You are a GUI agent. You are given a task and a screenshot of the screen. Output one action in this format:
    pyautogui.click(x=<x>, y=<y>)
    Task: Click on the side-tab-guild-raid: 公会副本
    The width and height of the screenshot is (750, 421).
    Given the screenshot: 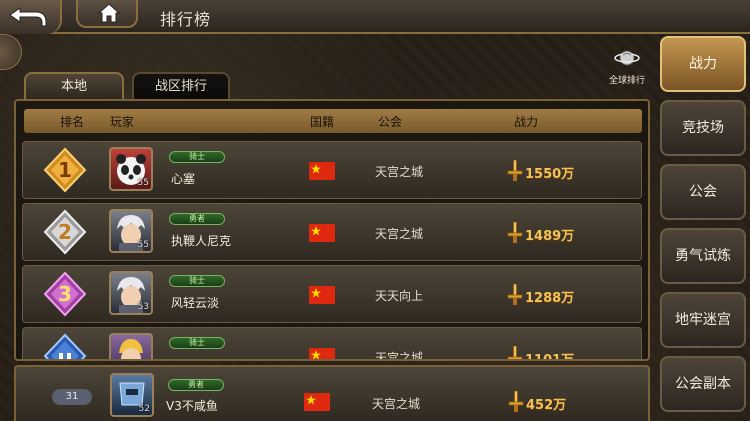 What is the action you would take?
    pyautogui.click(x=703, y=384)
    